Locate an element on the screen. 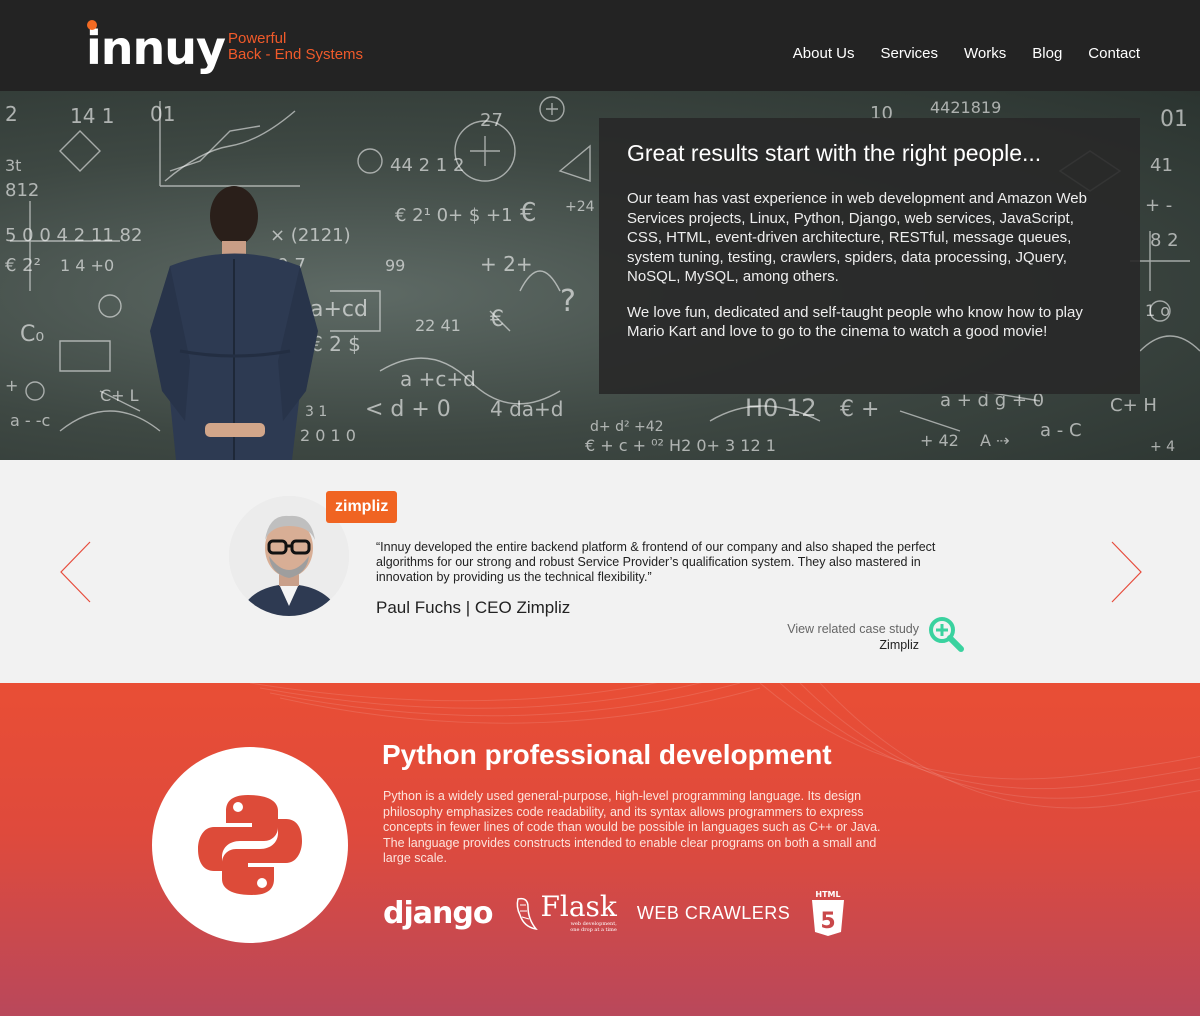 This screenshot has width=1200, height=1016. python-section-title: Python professional development is located at coordinates (607, 754).